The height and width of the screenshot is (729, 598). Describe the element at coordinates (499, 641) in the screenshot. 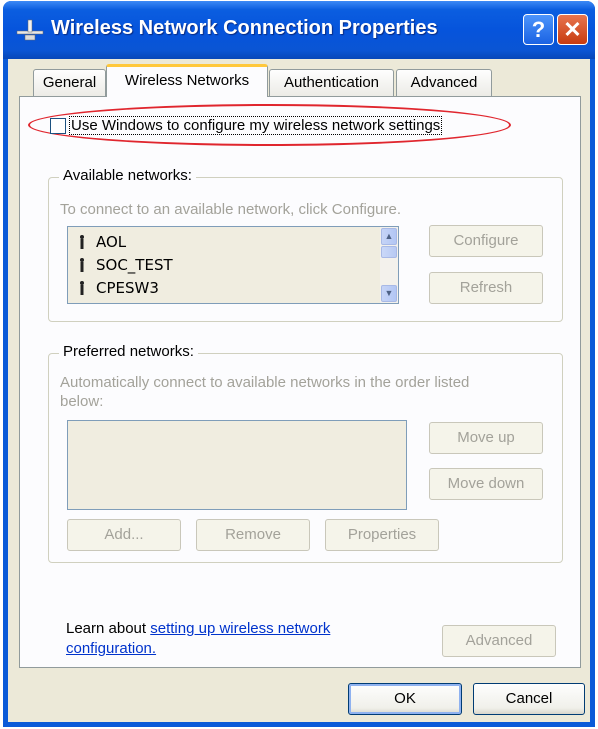

I see `advanced-button: Advanced` at that location.